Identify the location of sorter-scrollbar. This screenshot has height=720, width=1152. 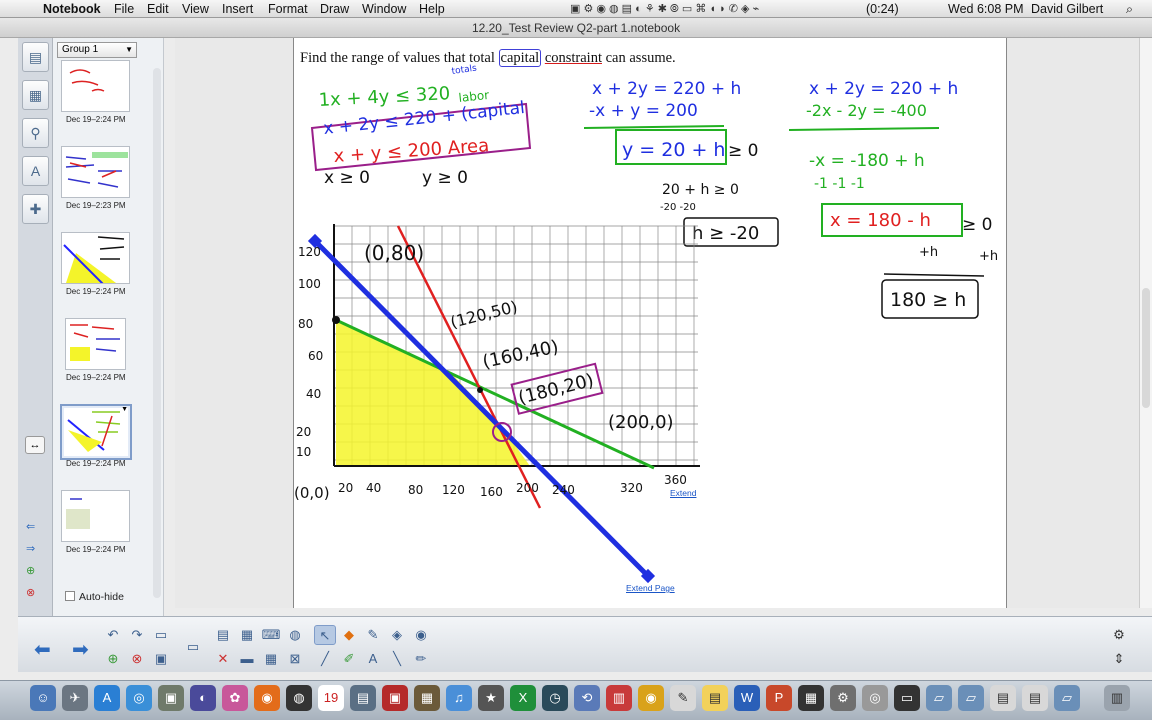
(157, 333).